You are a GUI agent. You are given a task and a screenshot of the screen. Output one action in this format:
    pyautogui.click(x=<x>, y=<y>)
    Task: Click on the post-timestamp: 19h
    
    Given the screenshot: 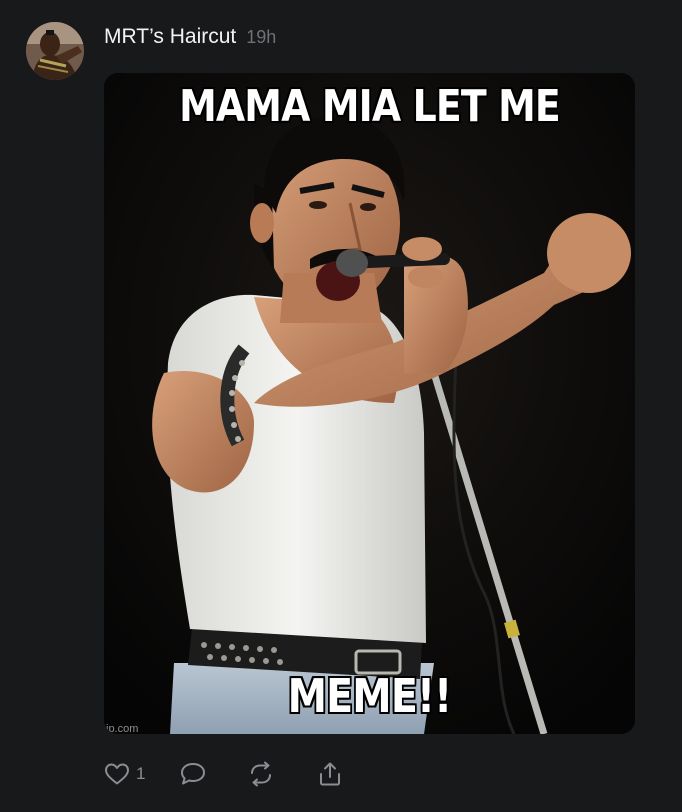 What is the action you would take?
    pyautogui.click(x=261, y=37)
    